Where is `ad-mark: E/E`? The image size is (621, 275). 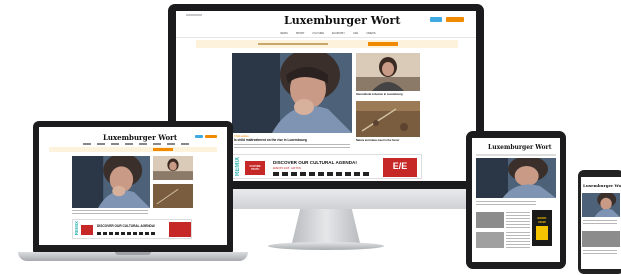
ad-mark: E/E is located at coordinates (400, 166).